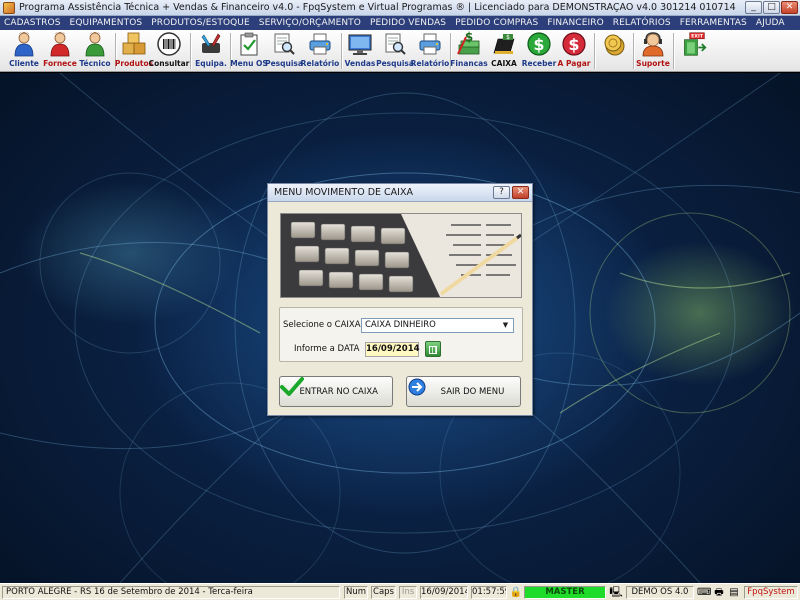 This screenshot has width=800, height=600. I want to click on brand-logo: FpqSystem, so click(771, 592).